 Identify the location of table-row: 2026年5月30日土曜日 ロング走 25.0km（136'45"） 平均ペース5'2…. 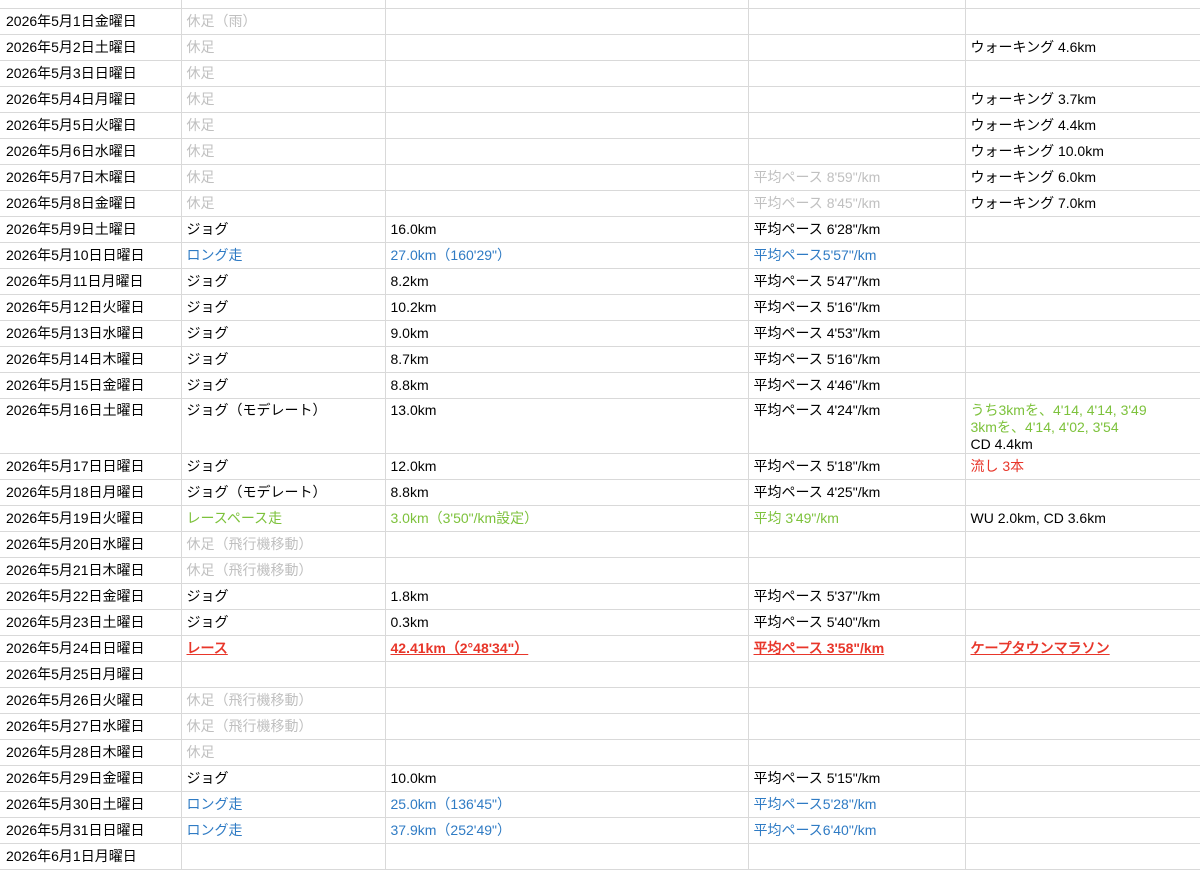
(600, 804).